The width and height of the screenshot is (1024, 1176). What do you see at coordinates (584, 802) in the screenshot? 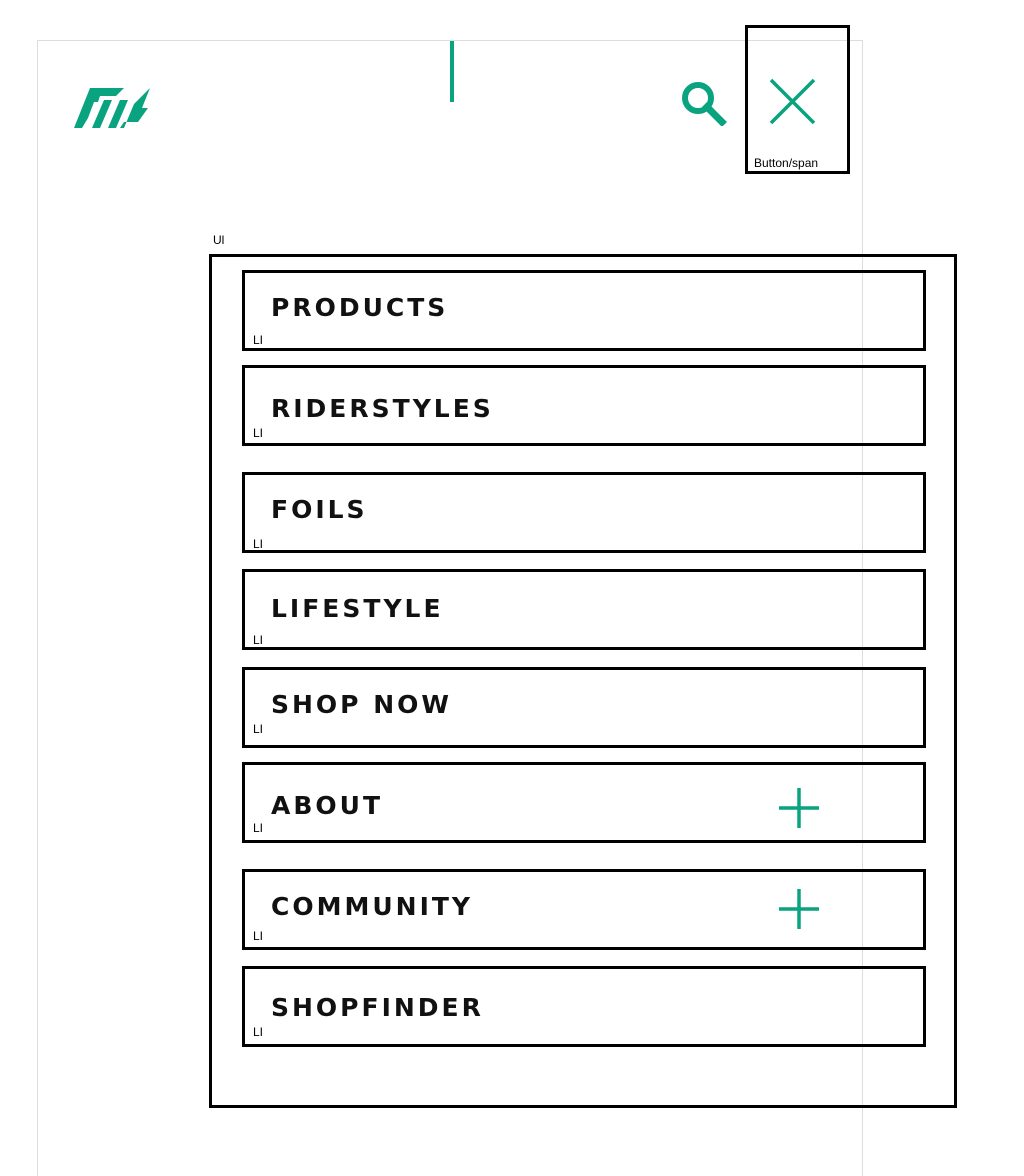
I see `menu-item-about: ABOUT LI` at bounding box center [584, 802].